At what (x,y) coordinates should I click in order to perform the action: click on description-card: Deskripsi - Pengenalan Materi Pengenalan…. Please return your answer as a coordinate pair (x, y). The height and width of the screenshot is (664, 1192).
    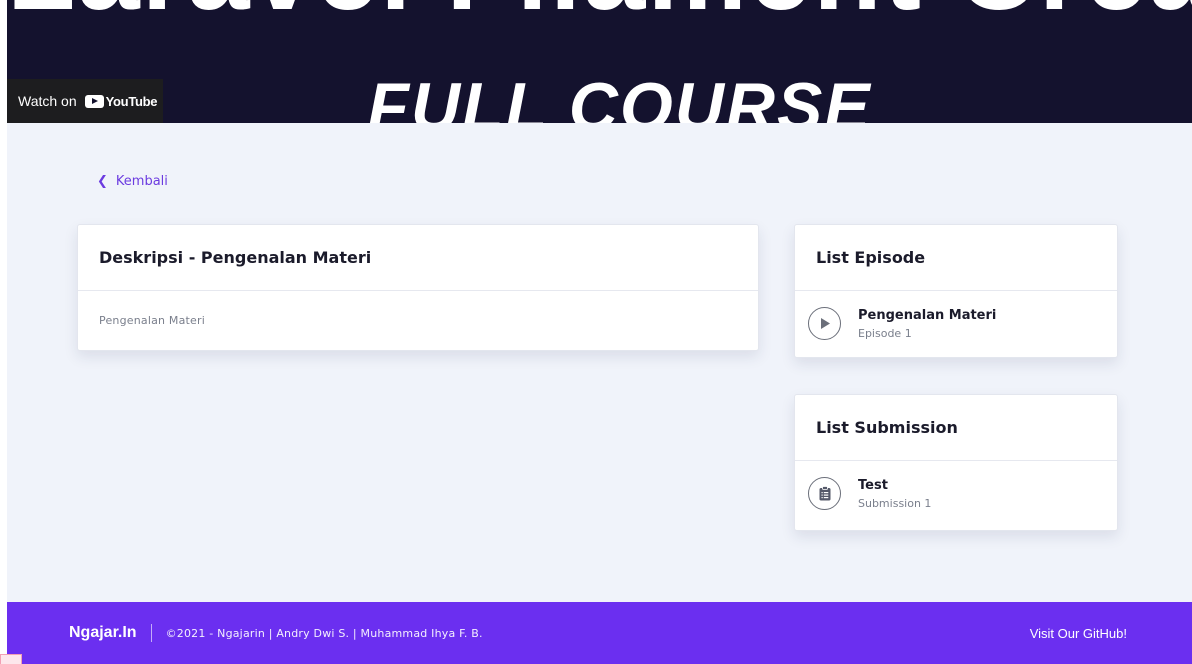
    Looking at the image, I should click on (418, 287).